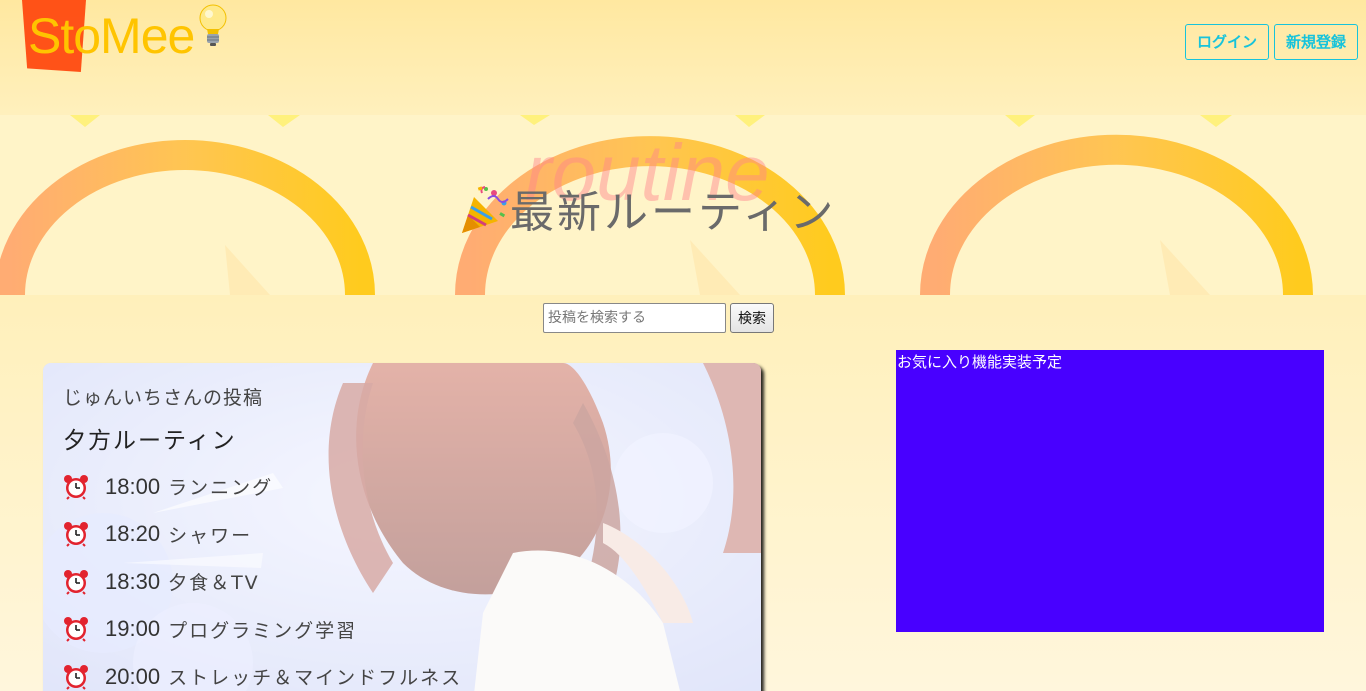 The height and width of the screenshot is (691, 1366). I want to click on party-popper-icon, so click(484, 212).